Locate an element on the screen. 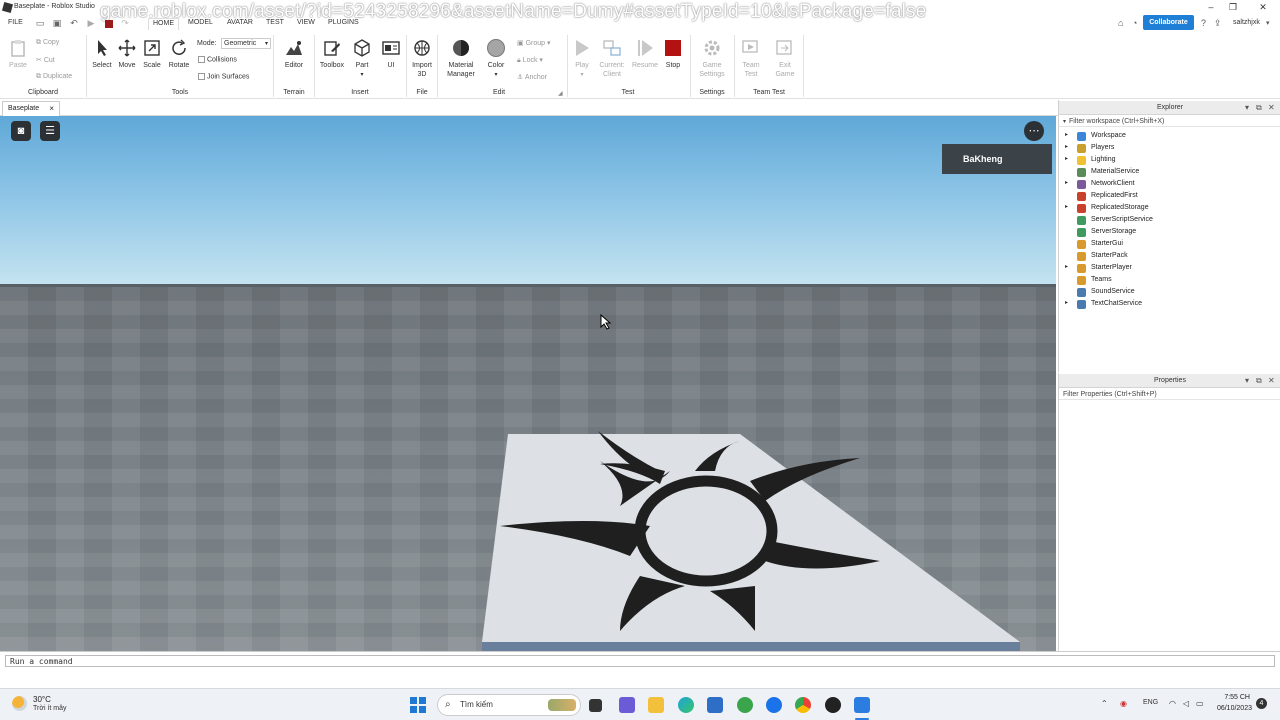 Image resolution: width=1280 pixels, height=720 pixels. play-button: Play ▾ is located at coordinates (582, 59).